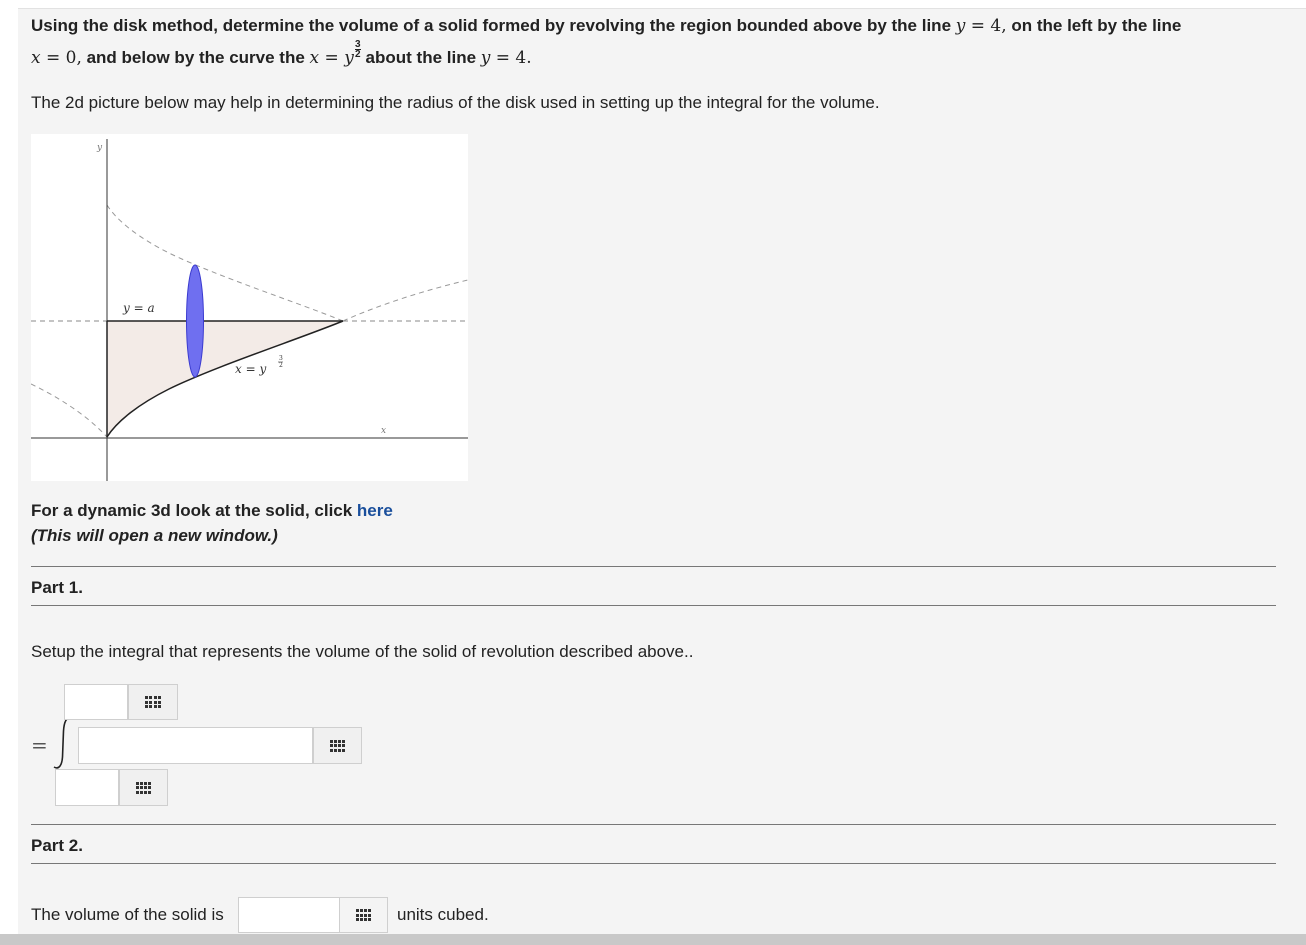 The height and width of the screenshot is (945, 1306). What do you see at coordinates (383, 431) in the screenshot?
I see `x-axis-label: x` at bounding box center [383, 431].